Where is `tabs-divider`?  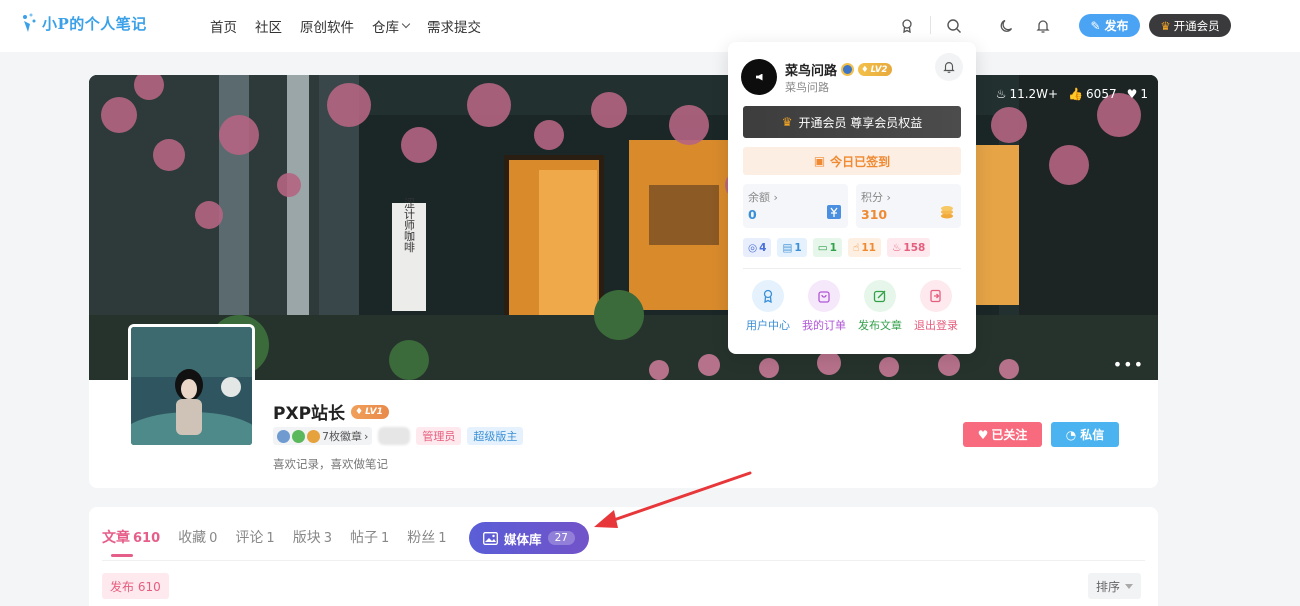 tabs-divider is located at coordinates (623, 560).